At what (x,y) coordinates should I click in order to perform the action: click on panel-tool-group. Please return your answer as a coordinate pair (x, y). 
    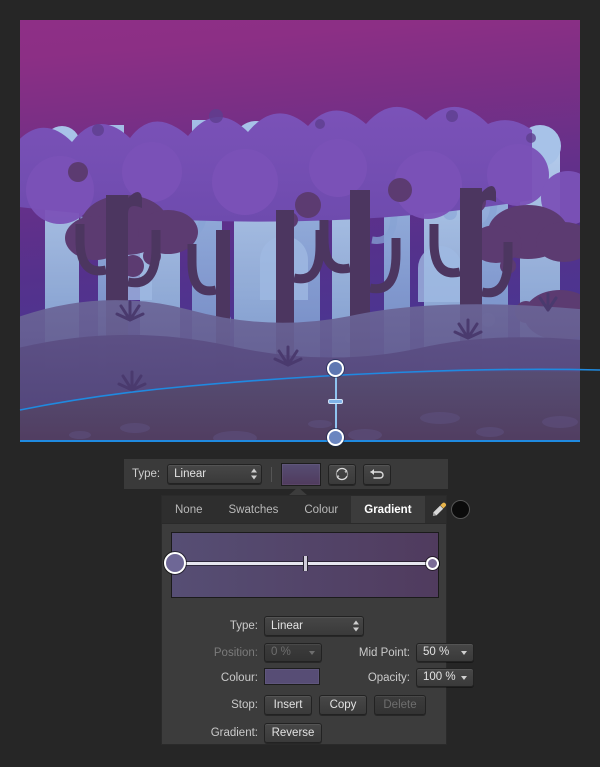
    Looking at the image, I should click on (450, 509).